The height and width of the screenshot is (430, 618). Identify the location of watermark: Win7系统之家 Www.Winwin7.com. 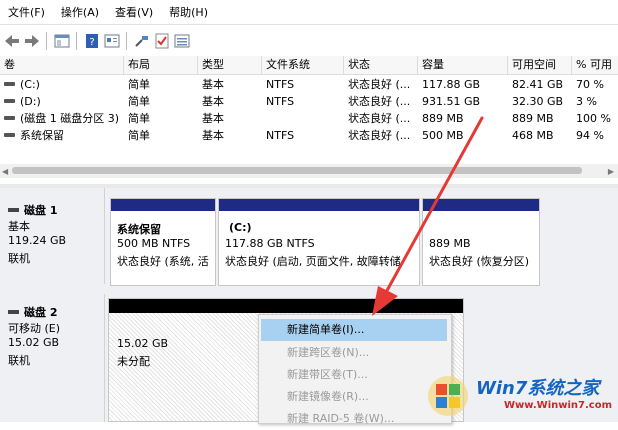
(520, 395).